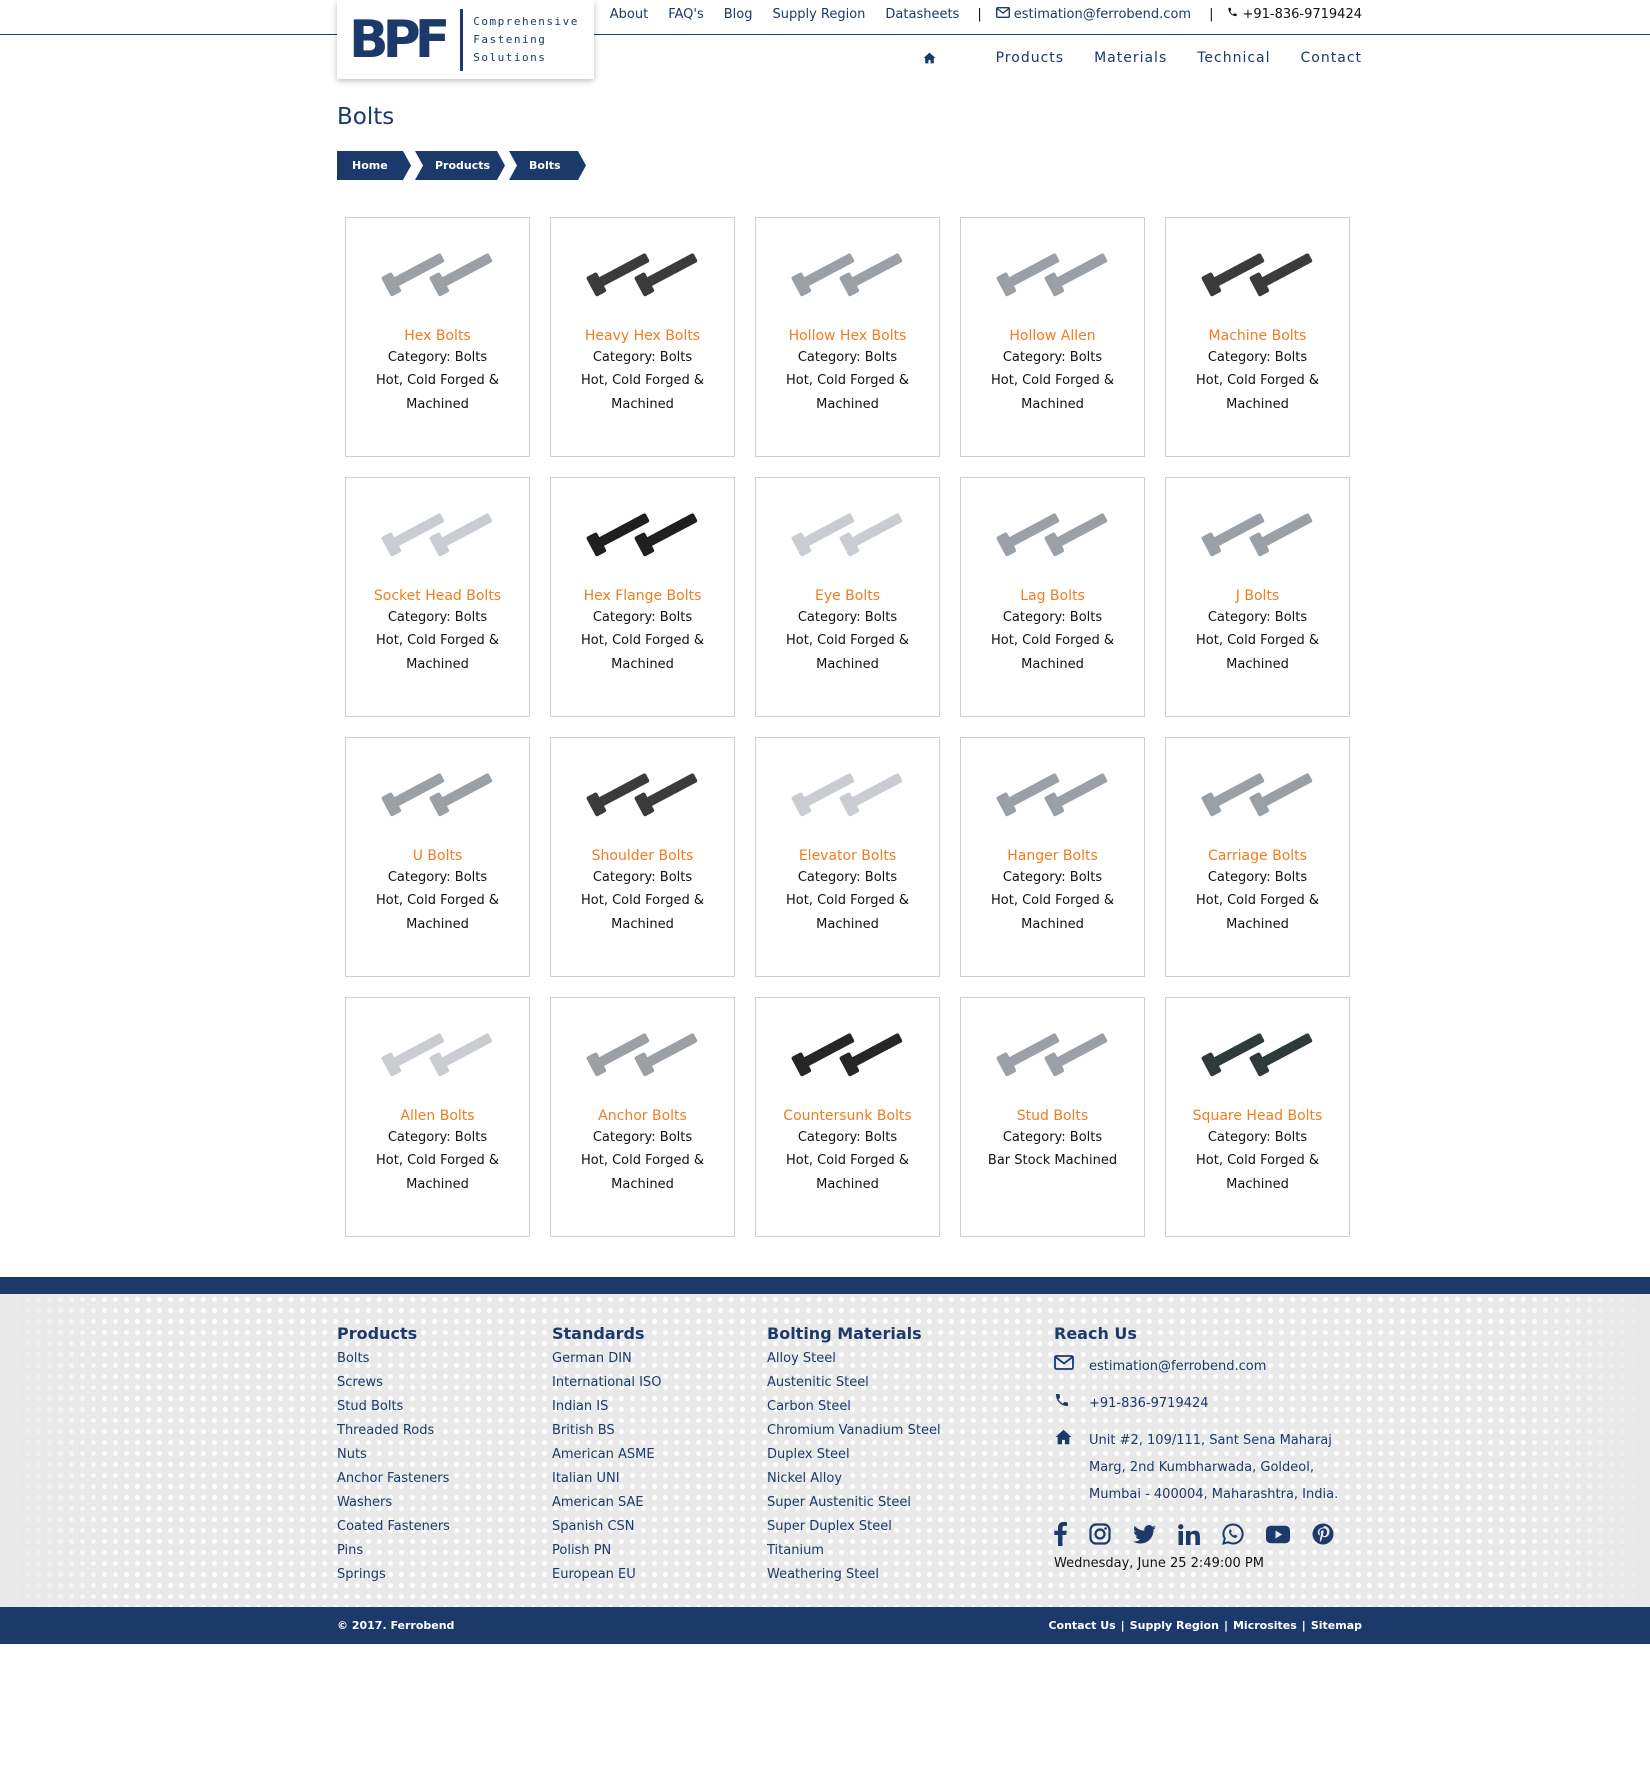  I want to click on reach-email-link: estimation@ferrobend.com, so click(1177, 1366).